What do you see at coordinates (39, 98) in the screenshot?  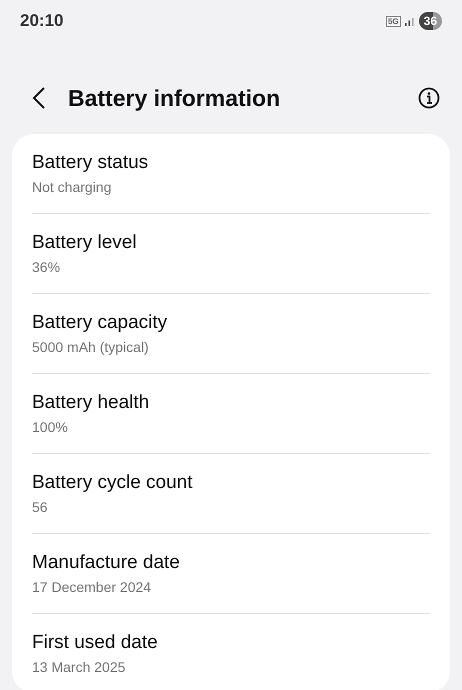 I see `back-icon` at bounding box center [39, 98].